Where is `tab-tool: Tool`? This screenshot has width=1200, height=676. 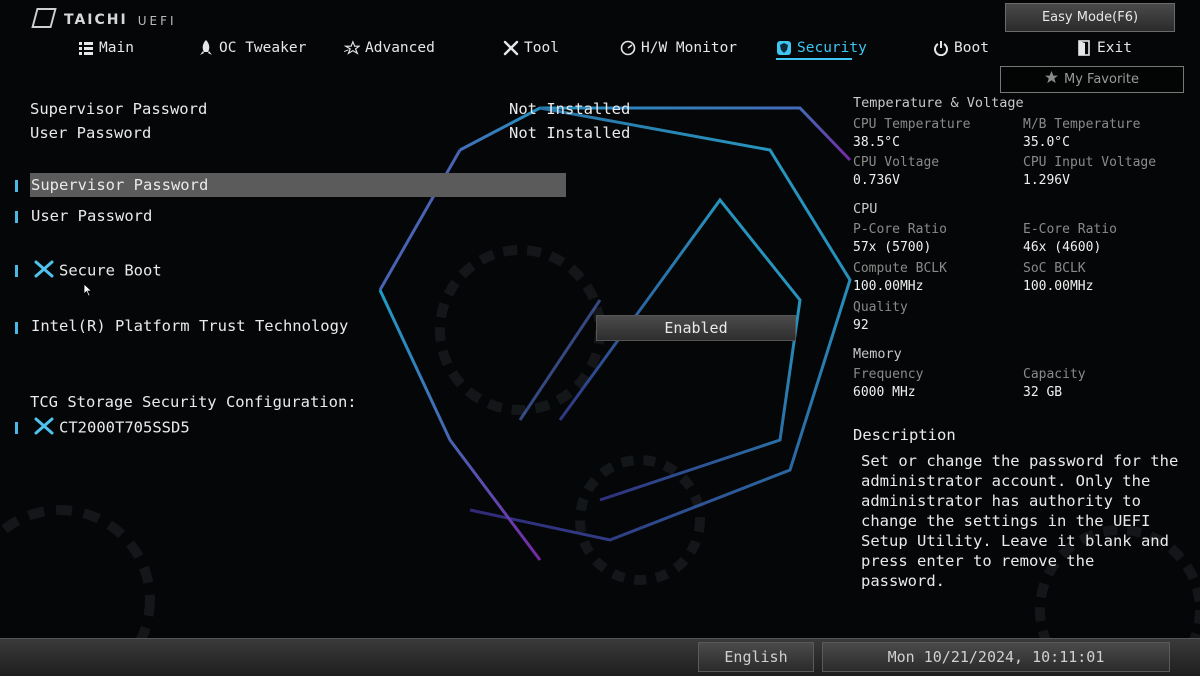 tab-tool: Tool is located at coordinates (531, 48).